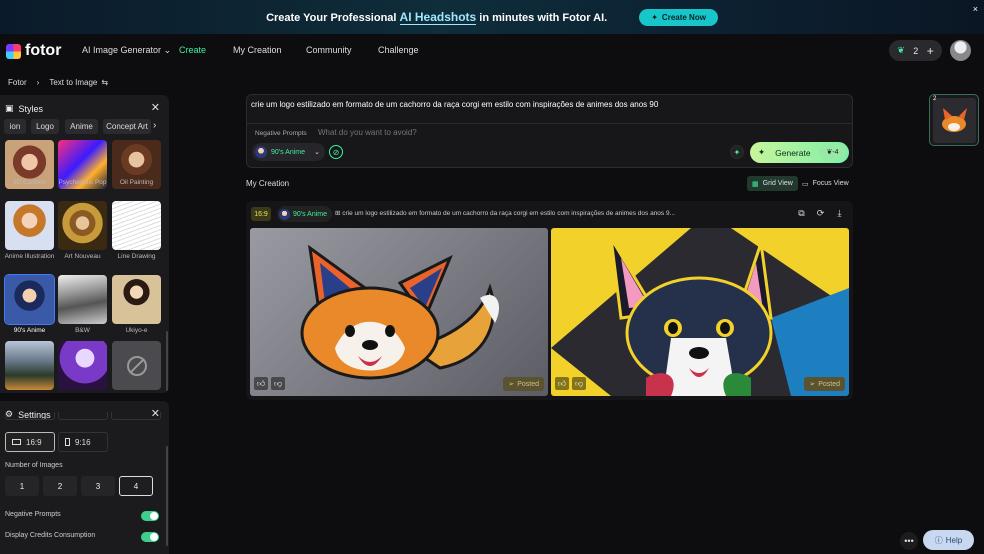 The height and width of the screenshot is (554, 984). What do you see at coordinates (909, 541) in the screenshot?
I see `more-options-button: •••` at bounding box center [909, 541].